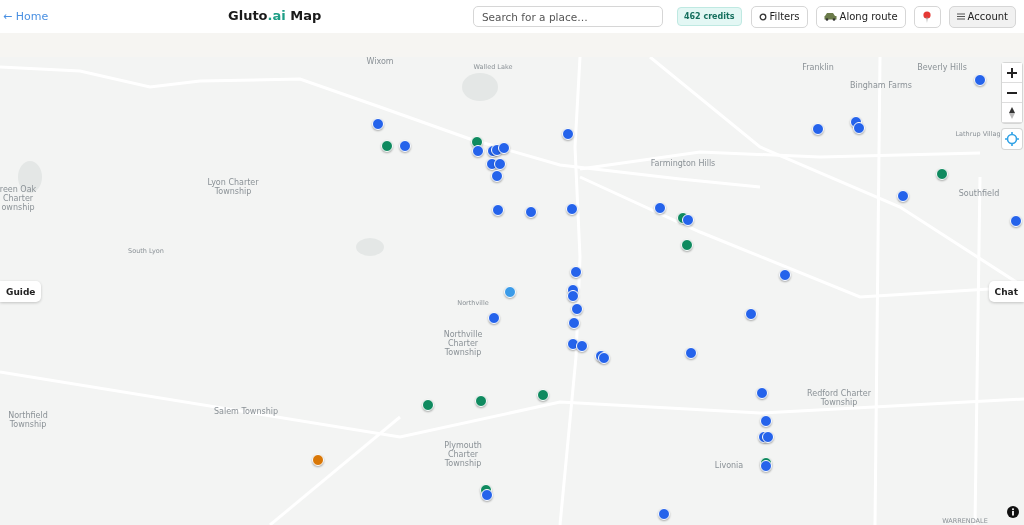 This screenshot has width=1024, height=525. I want to click on place-label: Plymouth Charter Township, so click(463, 455).